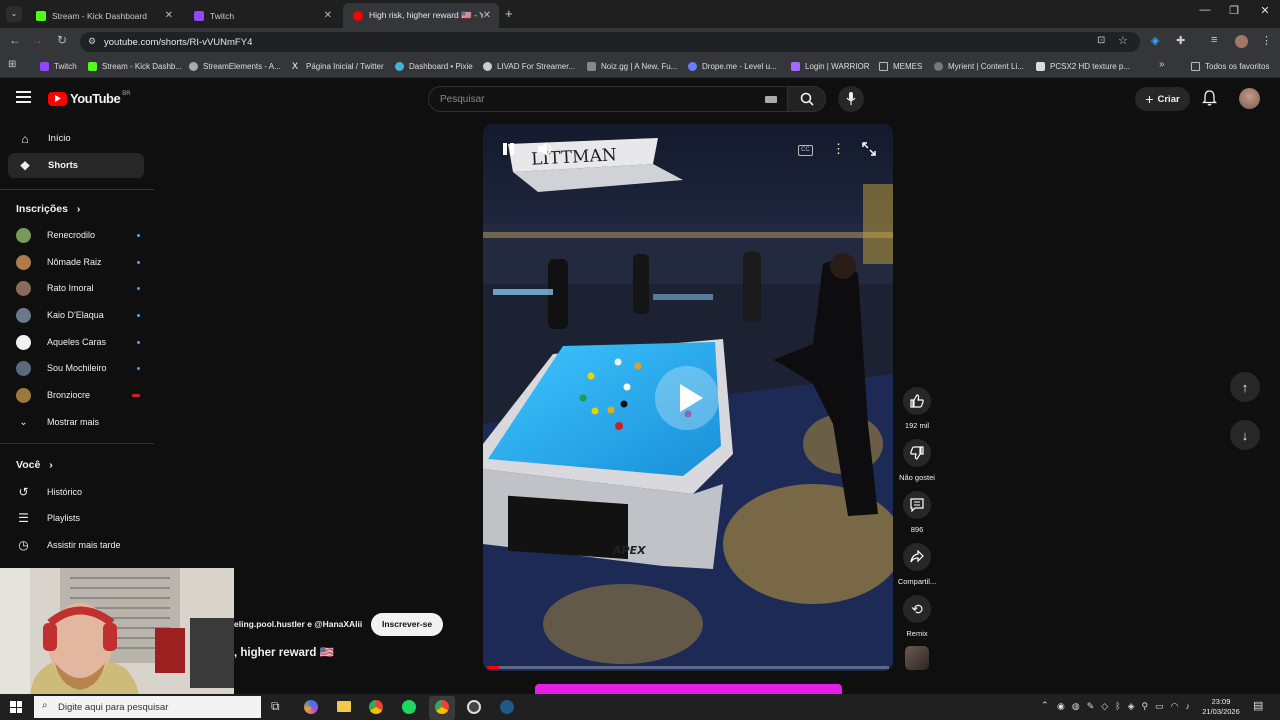 Image resolution: width=1280 pixels, height=720 pixels. What do you see at coordinates (76, 165) in the screenshot?
I see `sidebar-item-shorts: ❖ Shorts` at bounding box center [76, 165].